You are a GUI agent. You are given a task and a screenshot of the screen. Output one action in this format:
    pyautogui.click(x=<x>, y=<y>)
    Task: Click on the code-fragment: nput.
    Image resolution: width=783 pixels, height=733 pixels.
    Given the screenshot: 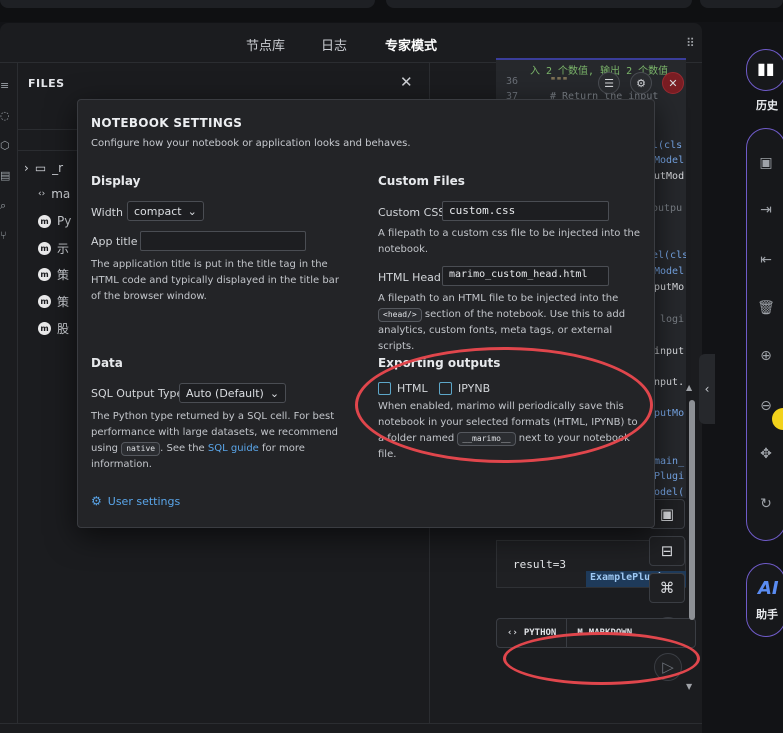 What is the action you would take?
    pyautogui.click(x=669, y=382)
    